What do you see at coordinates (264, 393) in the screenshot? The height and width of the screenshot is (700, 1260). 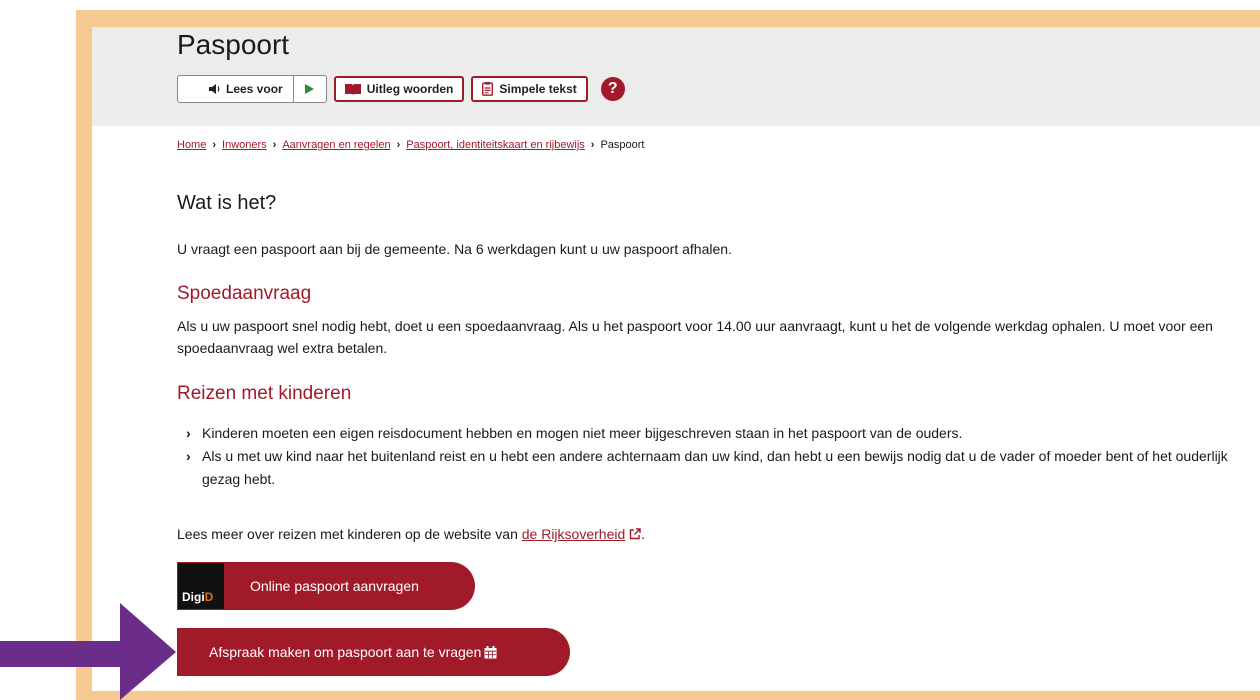 I see `section-heading-kinderen: Reizen met kinderen` at bounding box center [264, 393].